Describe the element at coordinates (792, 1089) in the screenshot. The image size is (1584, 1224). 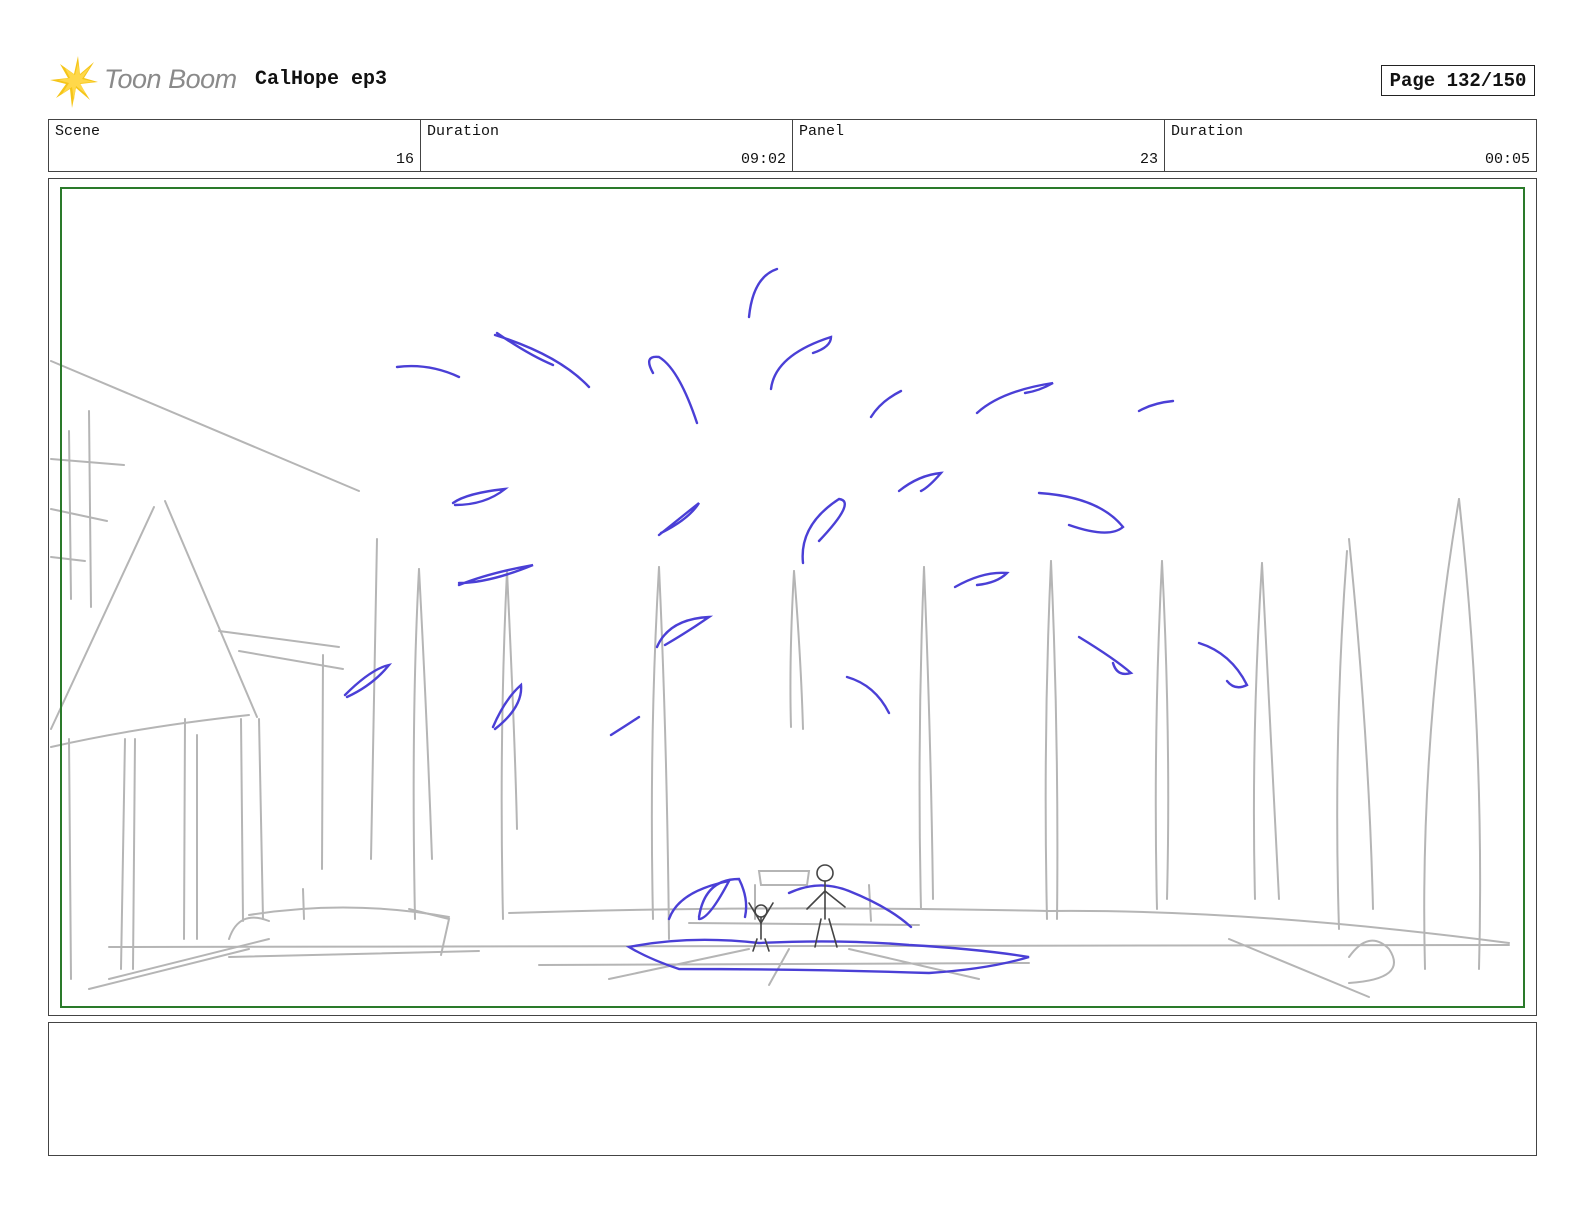
I see `panel-notes-box` at that location.